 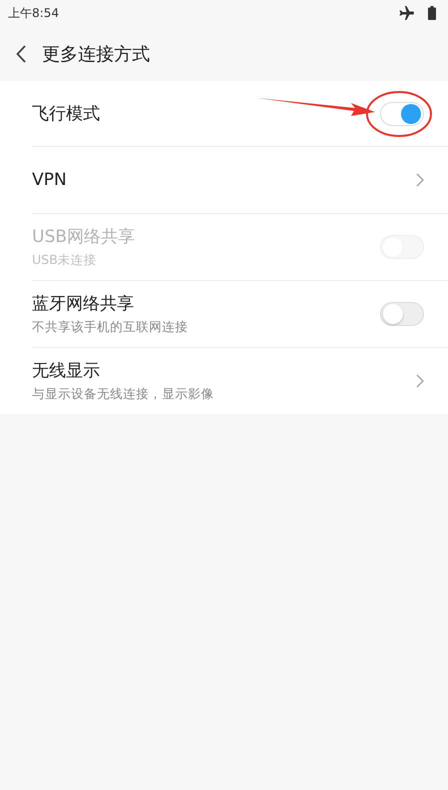 What do you see at coordinates (110, 303) in the screenshot?
I see `setting-title: 蓝牙网络共享` at bounding box center [110, 303].